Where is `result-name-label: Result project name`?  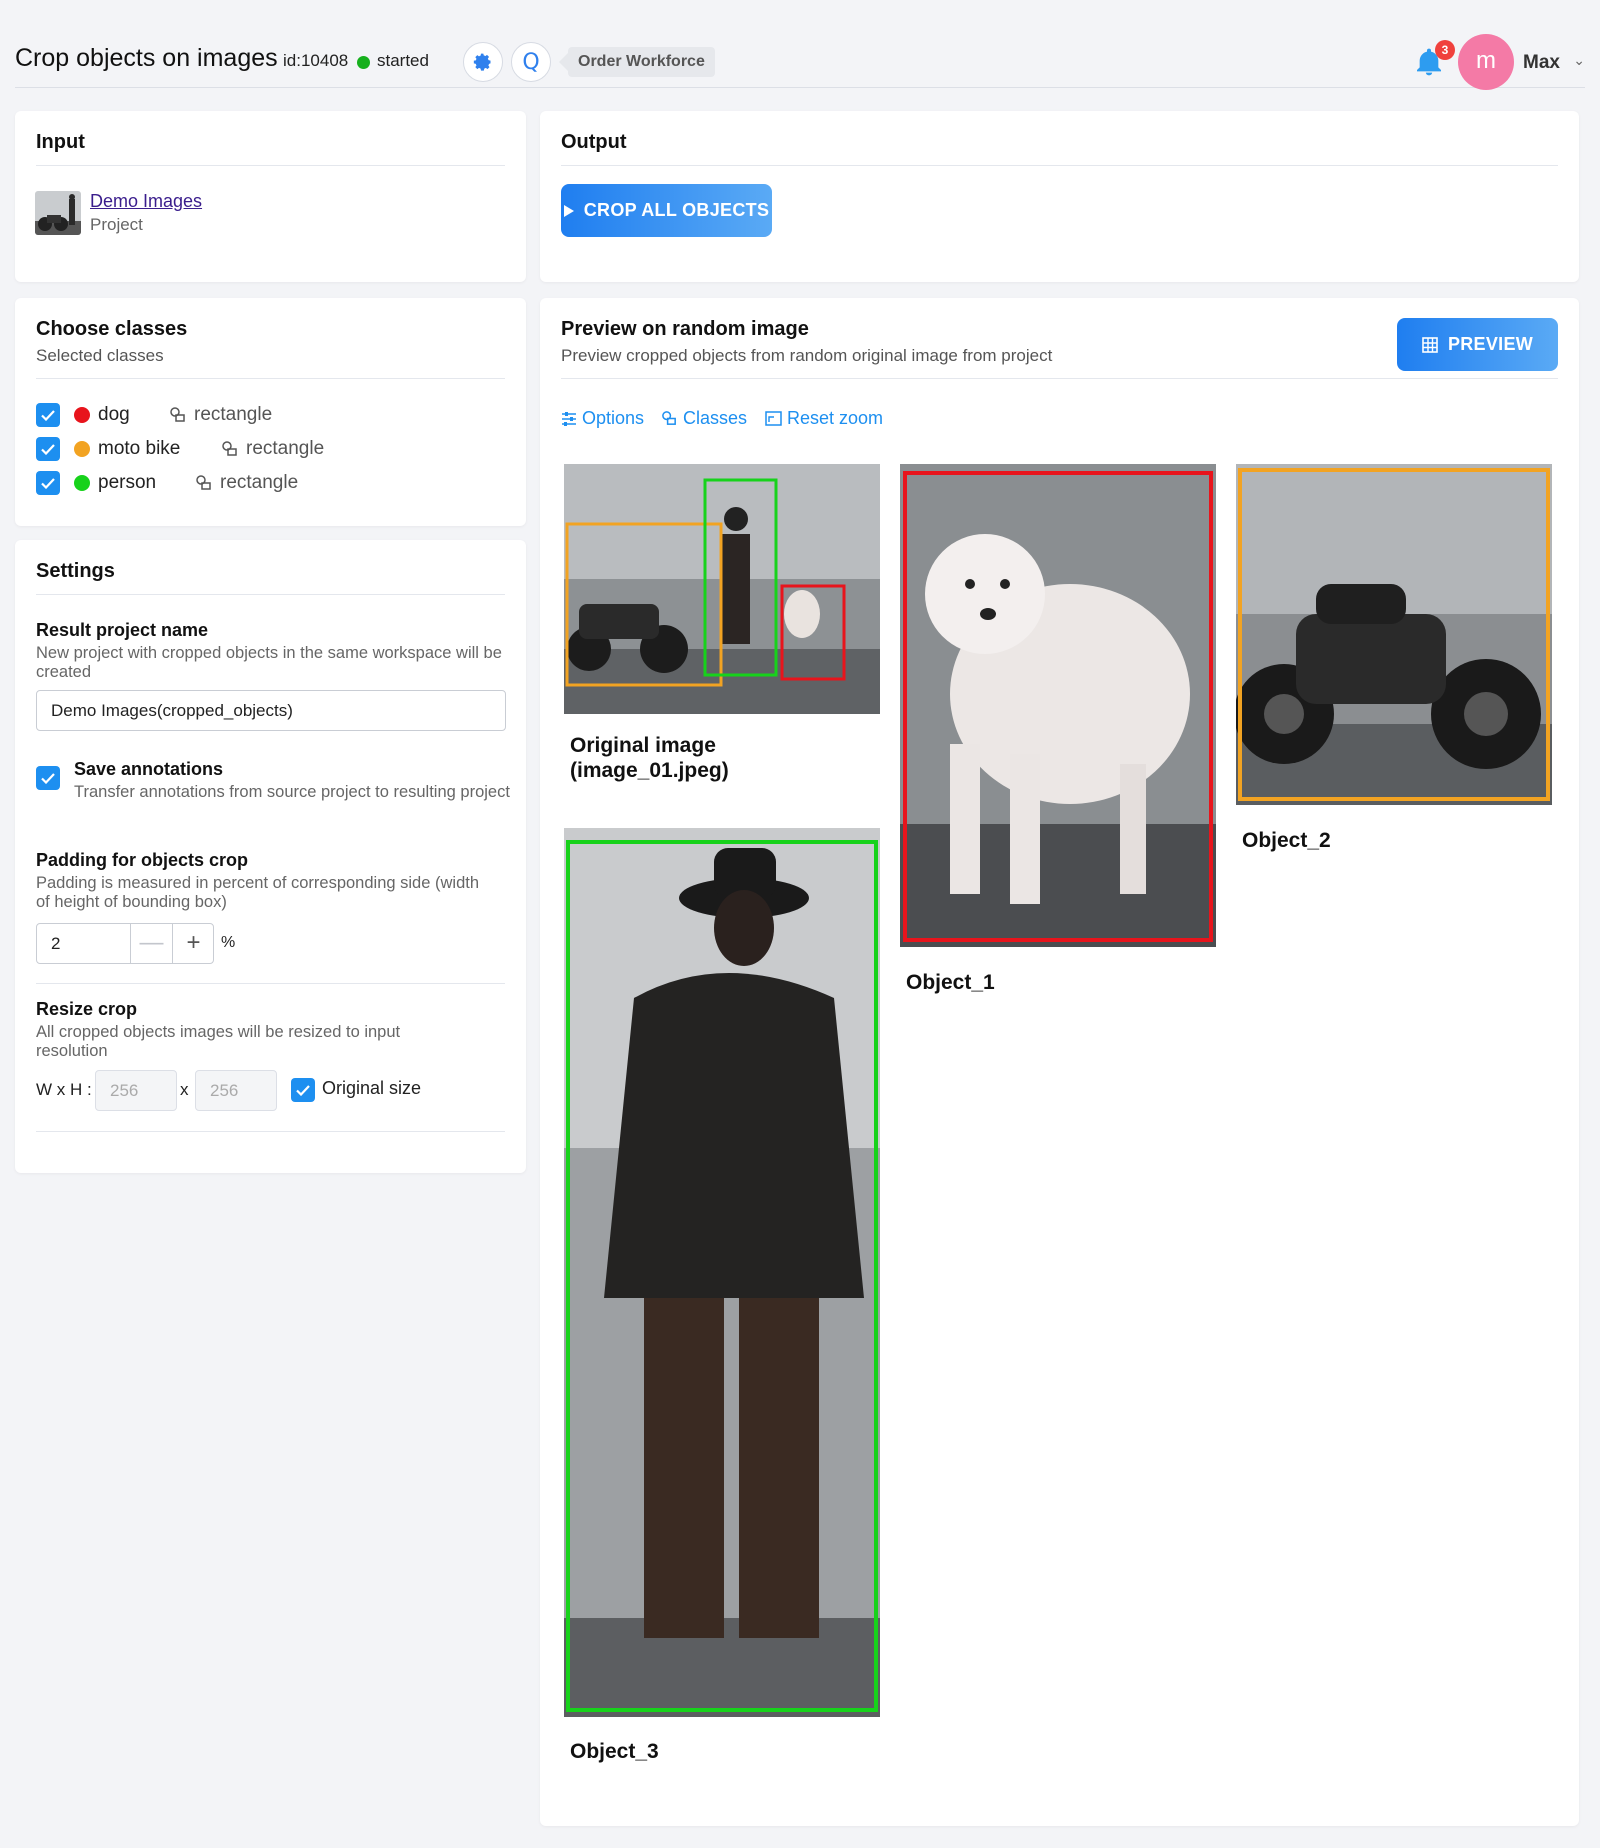 result-name-label: Result project name is located at coordinates (122, 630).